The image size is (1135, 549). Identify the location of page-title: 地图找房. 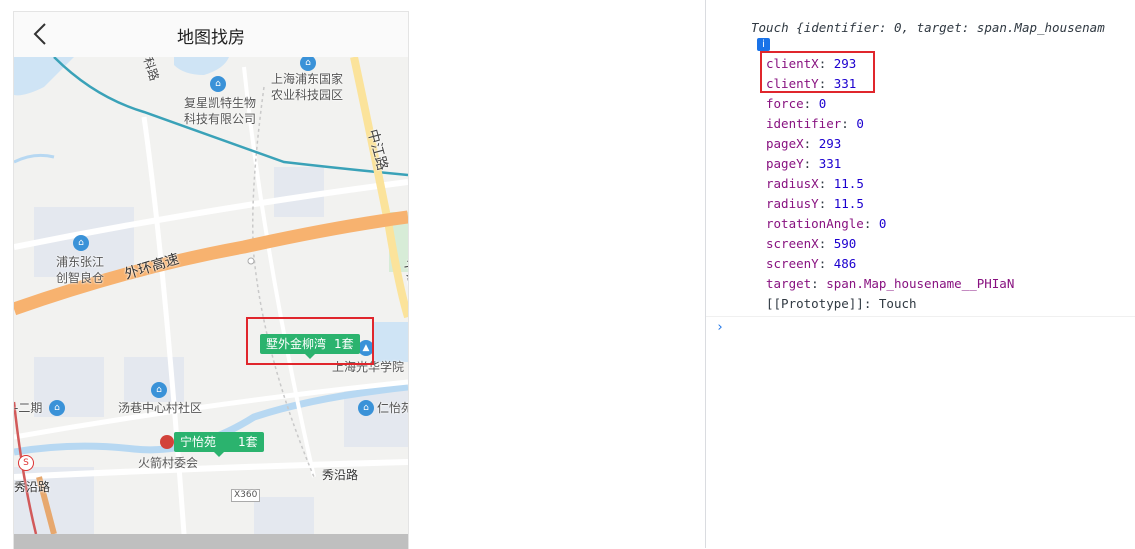
(211, 38).